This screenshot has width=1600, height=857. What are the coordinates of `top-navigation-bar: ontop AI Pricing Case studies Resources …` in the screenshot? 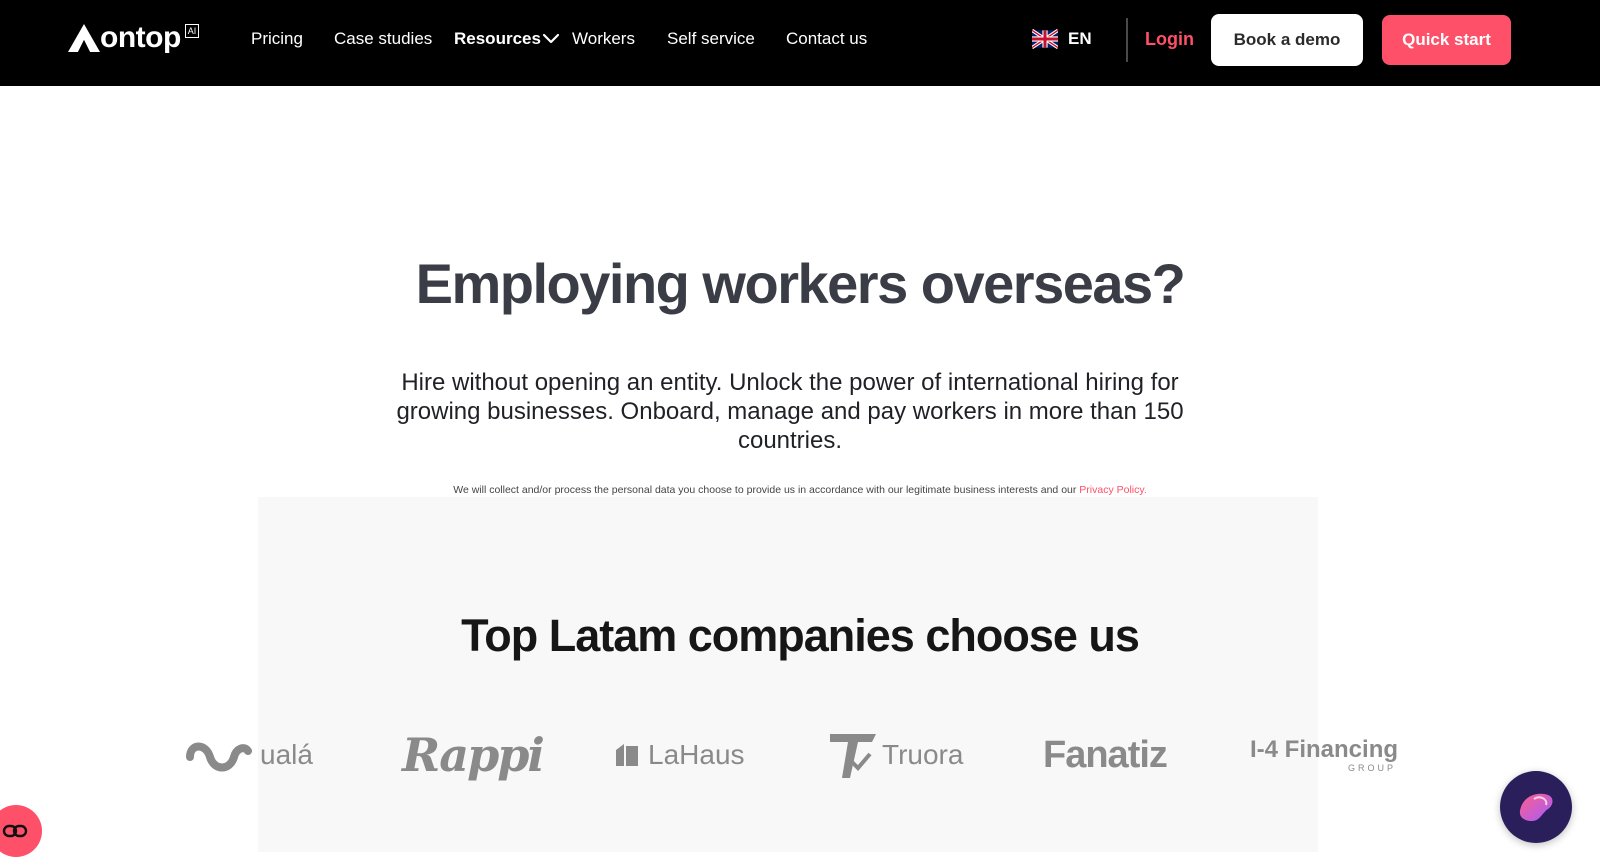 It's located at (800, 43).